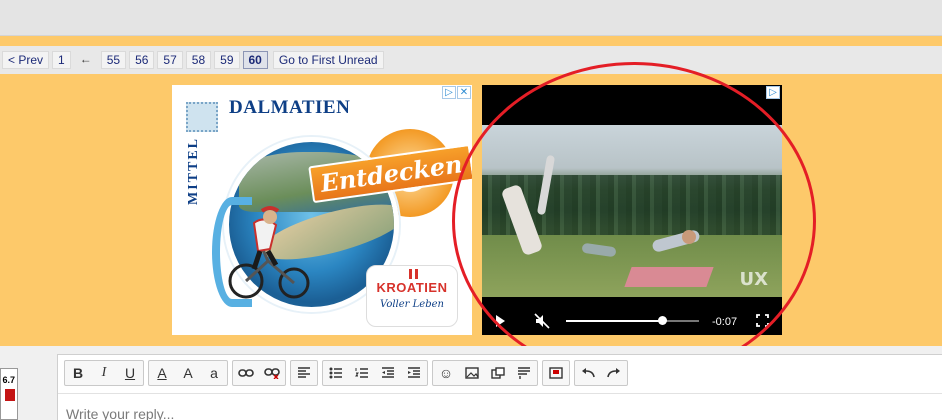  I want to click on stamp-icon, so click(202, 117).